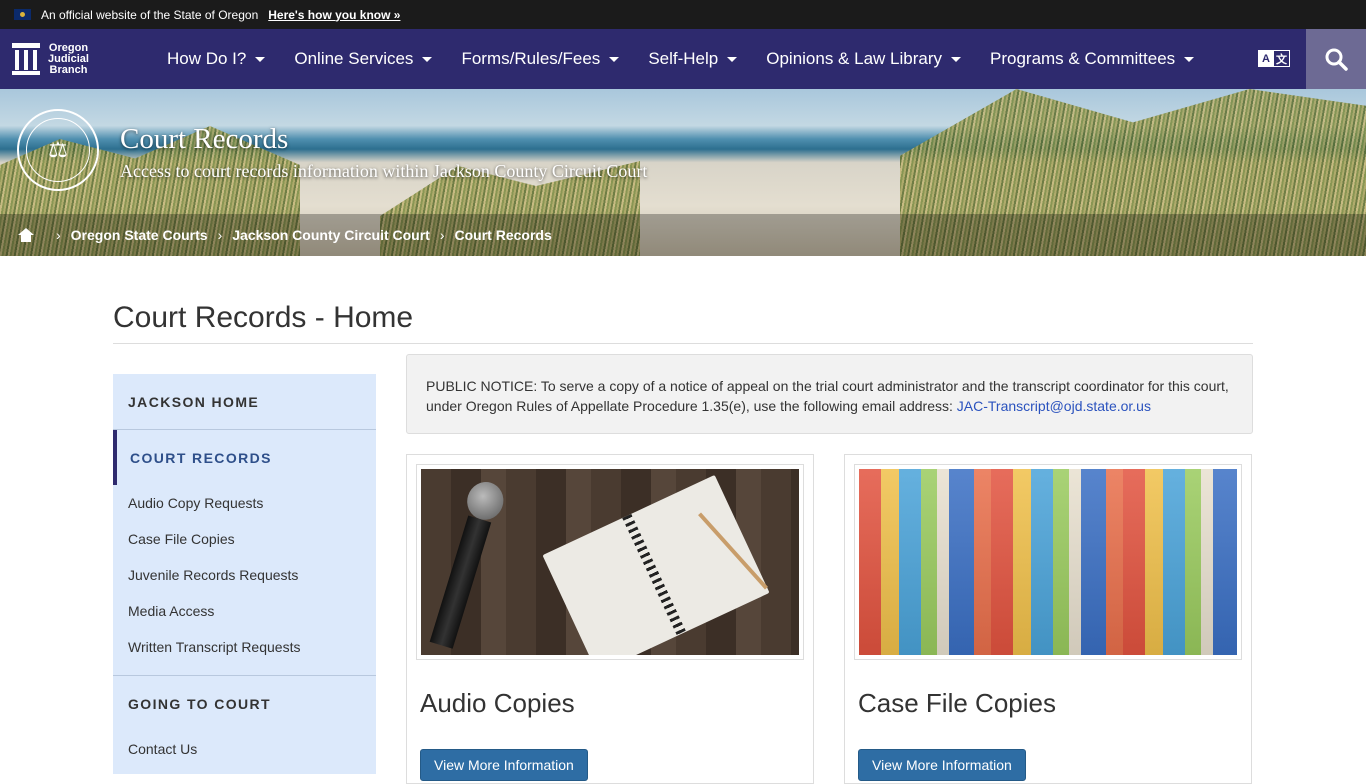 Image resolution: width=1366 pixels, height=784 pixels. I want to click on microphone-notebook-image, so click(610, 562).